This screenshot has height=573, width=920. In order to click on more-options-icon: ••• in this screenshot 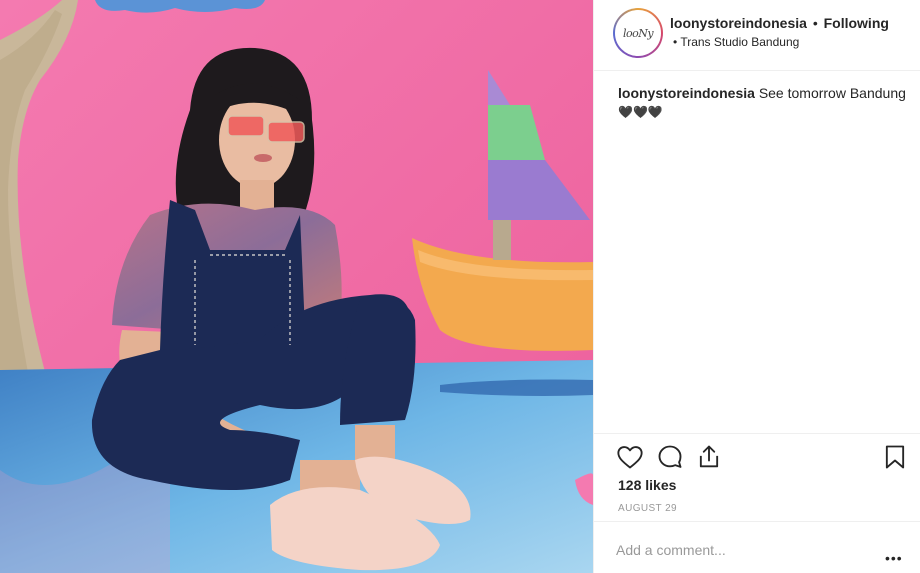, I will do `click(894, 558)`.